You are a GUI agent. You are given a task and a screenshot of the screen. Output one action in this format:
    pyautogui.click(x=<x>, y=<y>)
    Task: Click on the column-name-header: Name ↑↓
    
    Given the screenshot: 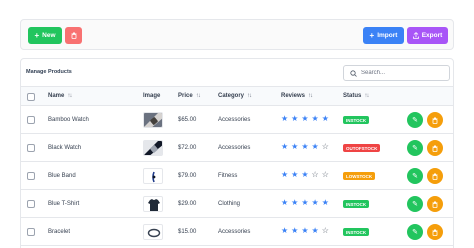 What is the action you would take?
    pyautogui.click(x=60, y=96)
    